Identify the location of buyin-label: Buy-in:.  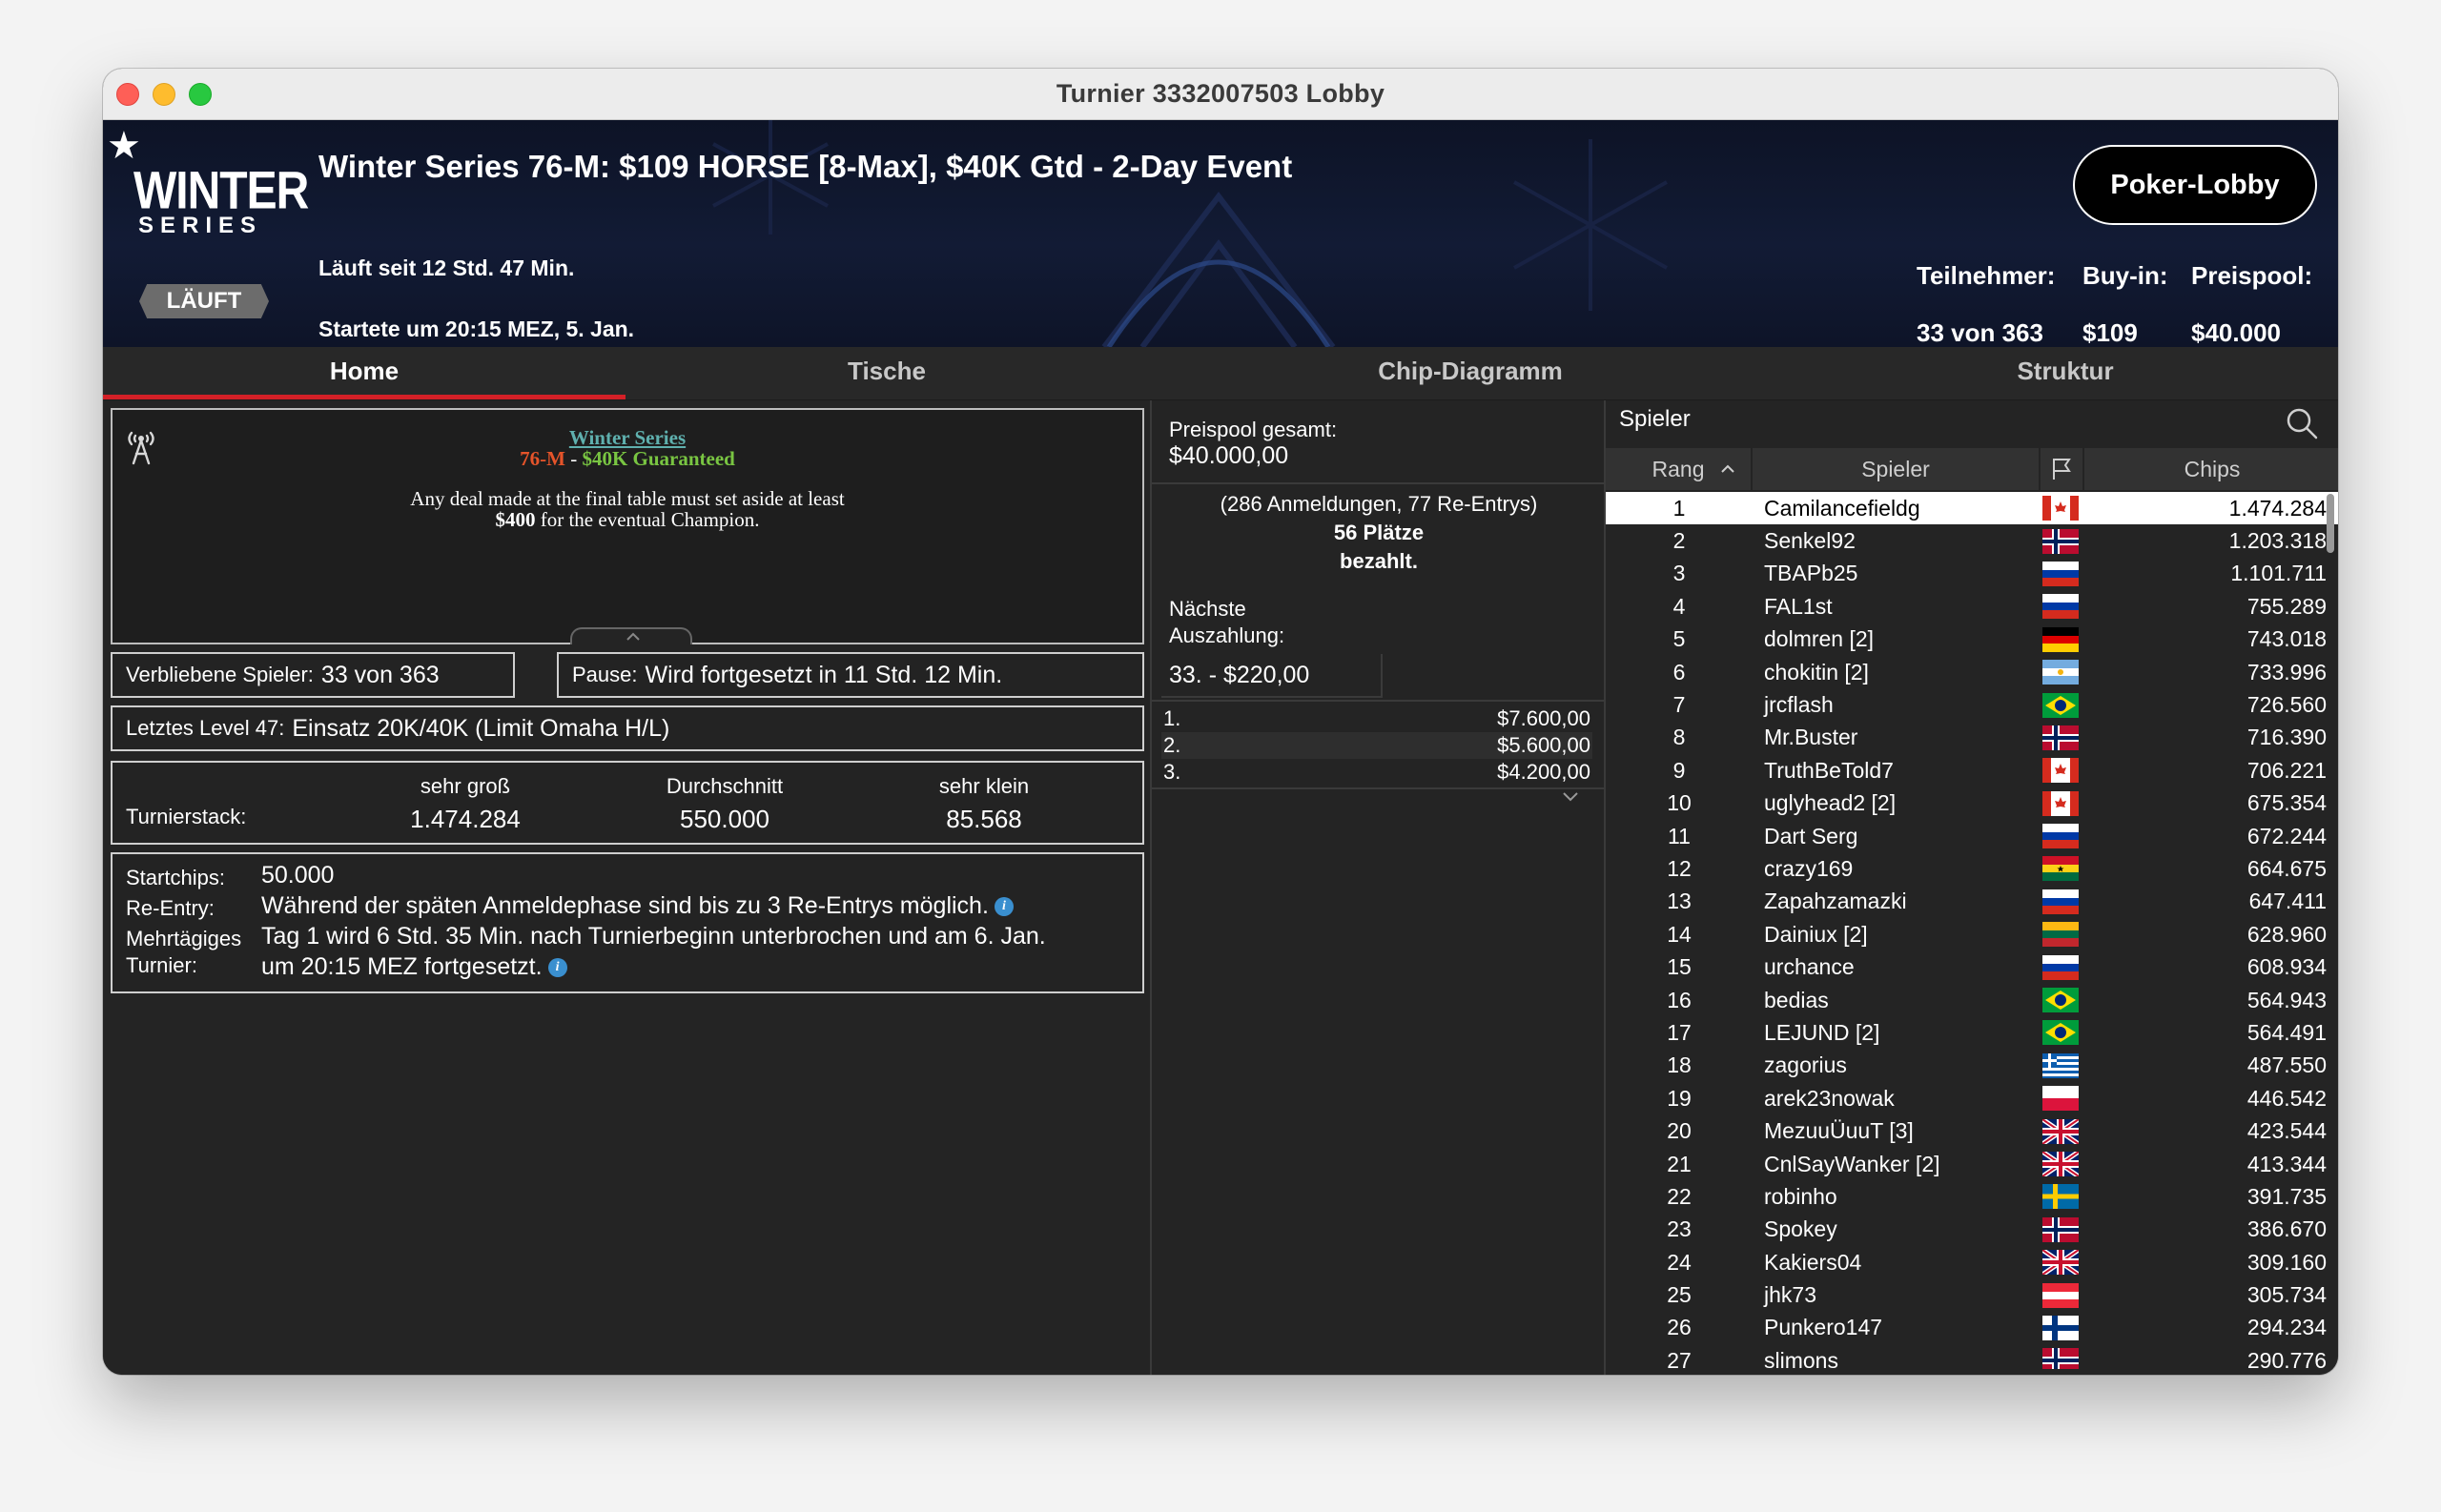
(2125, 275).